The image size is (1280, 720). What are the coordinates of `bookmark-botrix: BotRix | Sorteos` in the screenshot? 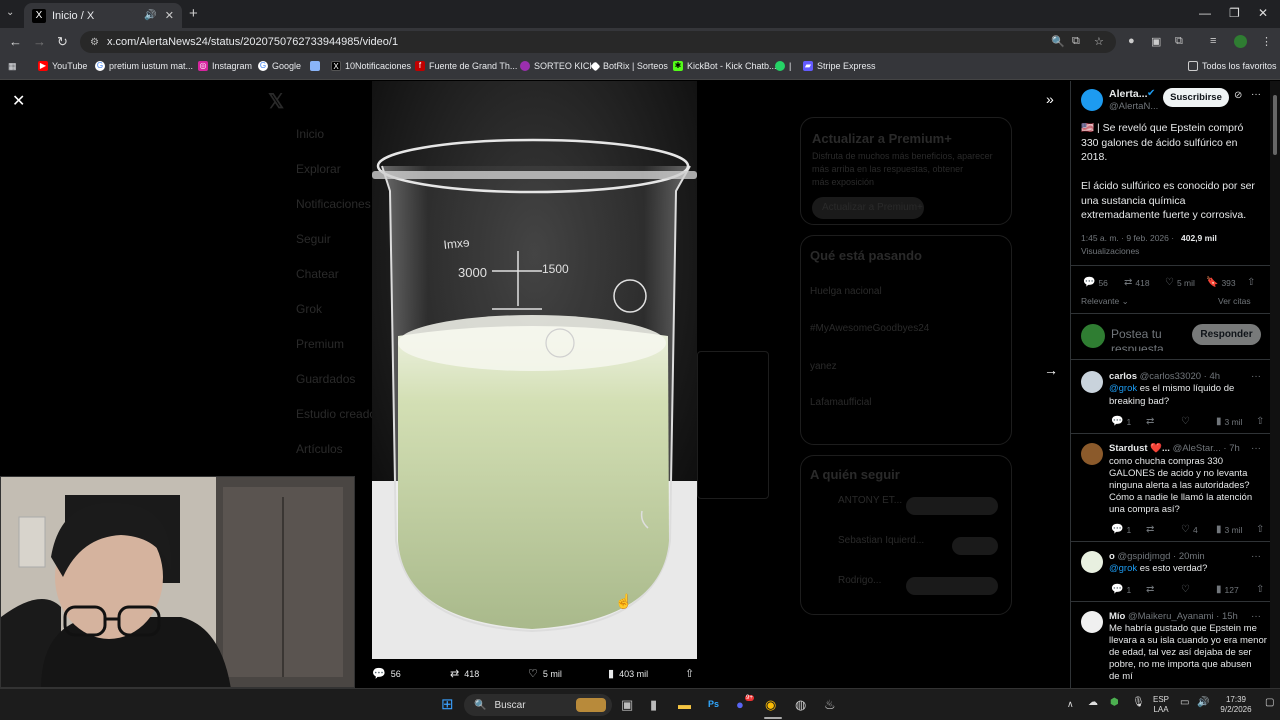 It's located at (629, 66).